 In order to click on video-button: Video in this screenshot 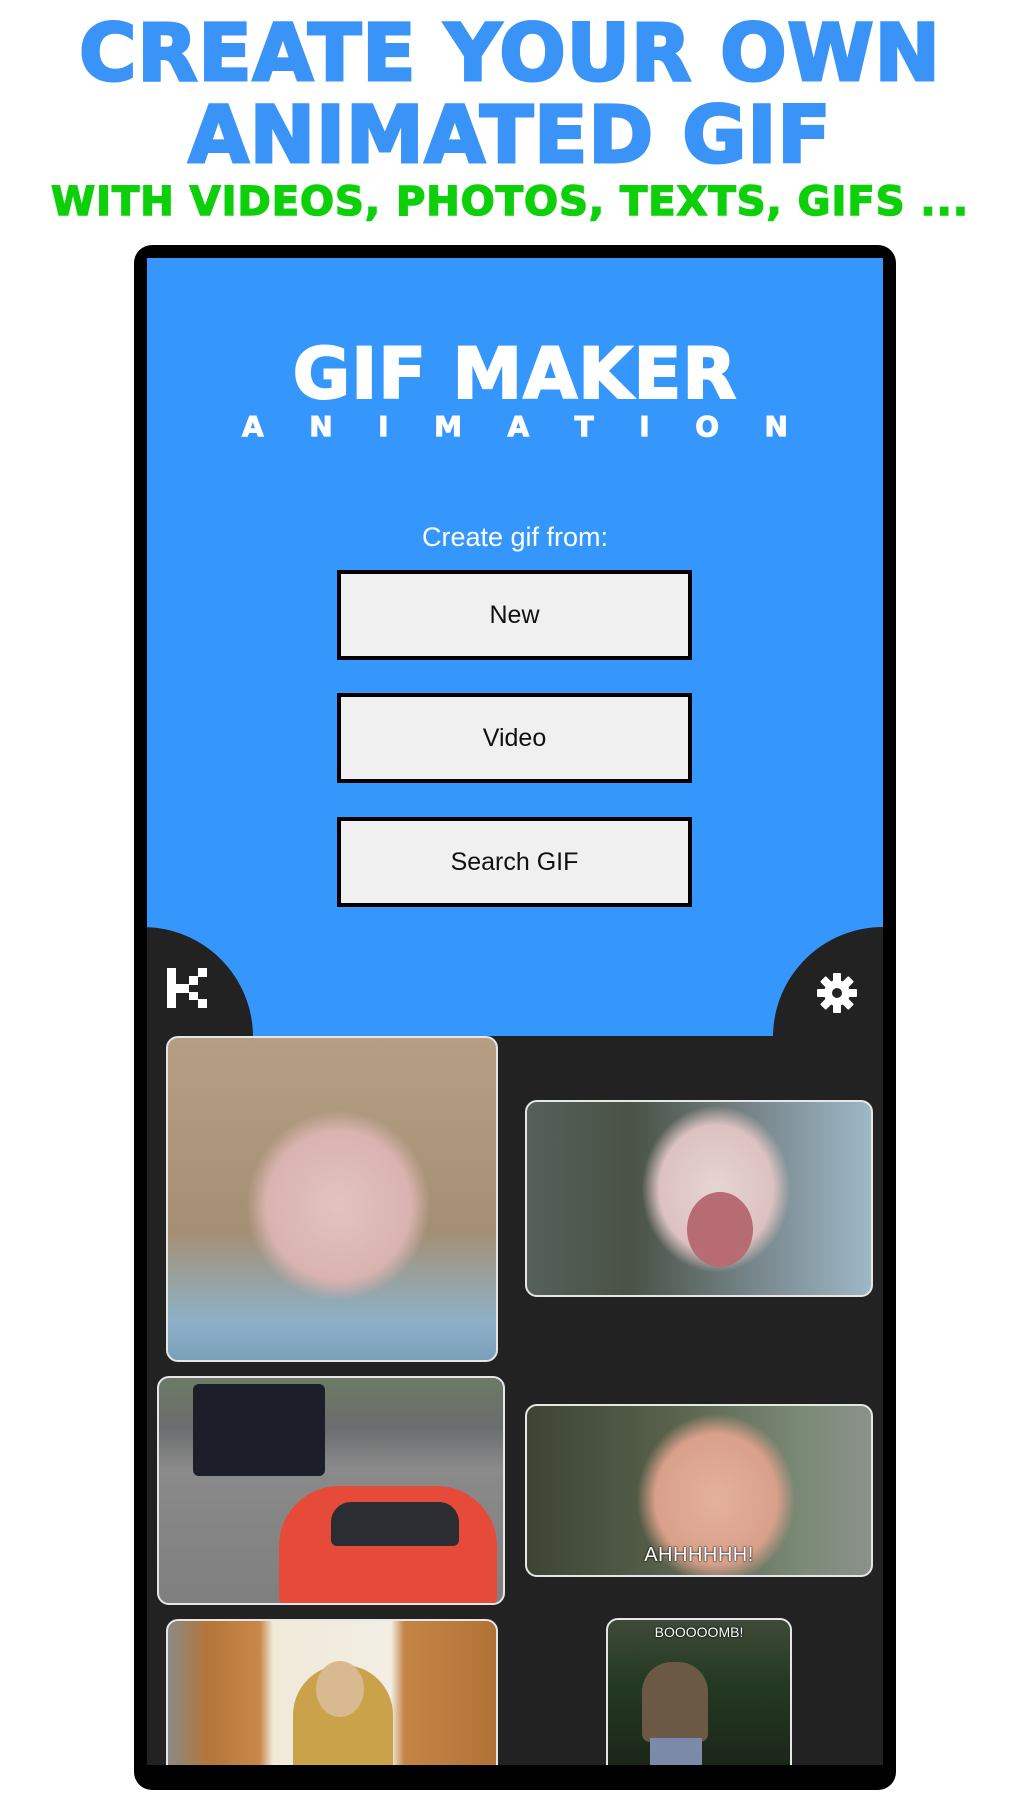, I will do `click(514, 738)`.